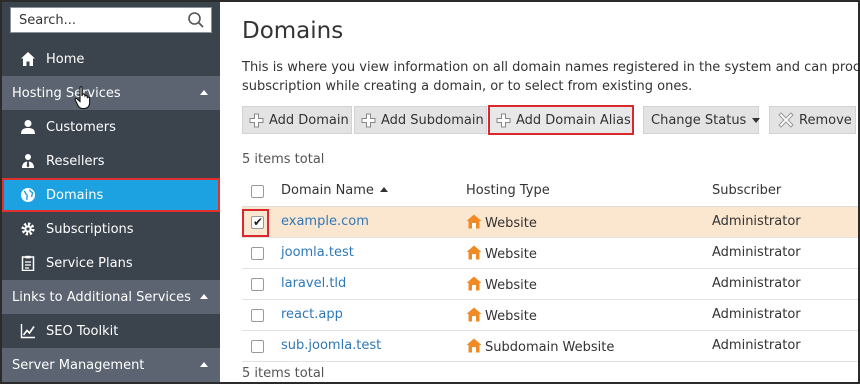 This screenshot has width=860, height=384. I want to click on sidebar-item-label: Resellers, so click(75, 161).